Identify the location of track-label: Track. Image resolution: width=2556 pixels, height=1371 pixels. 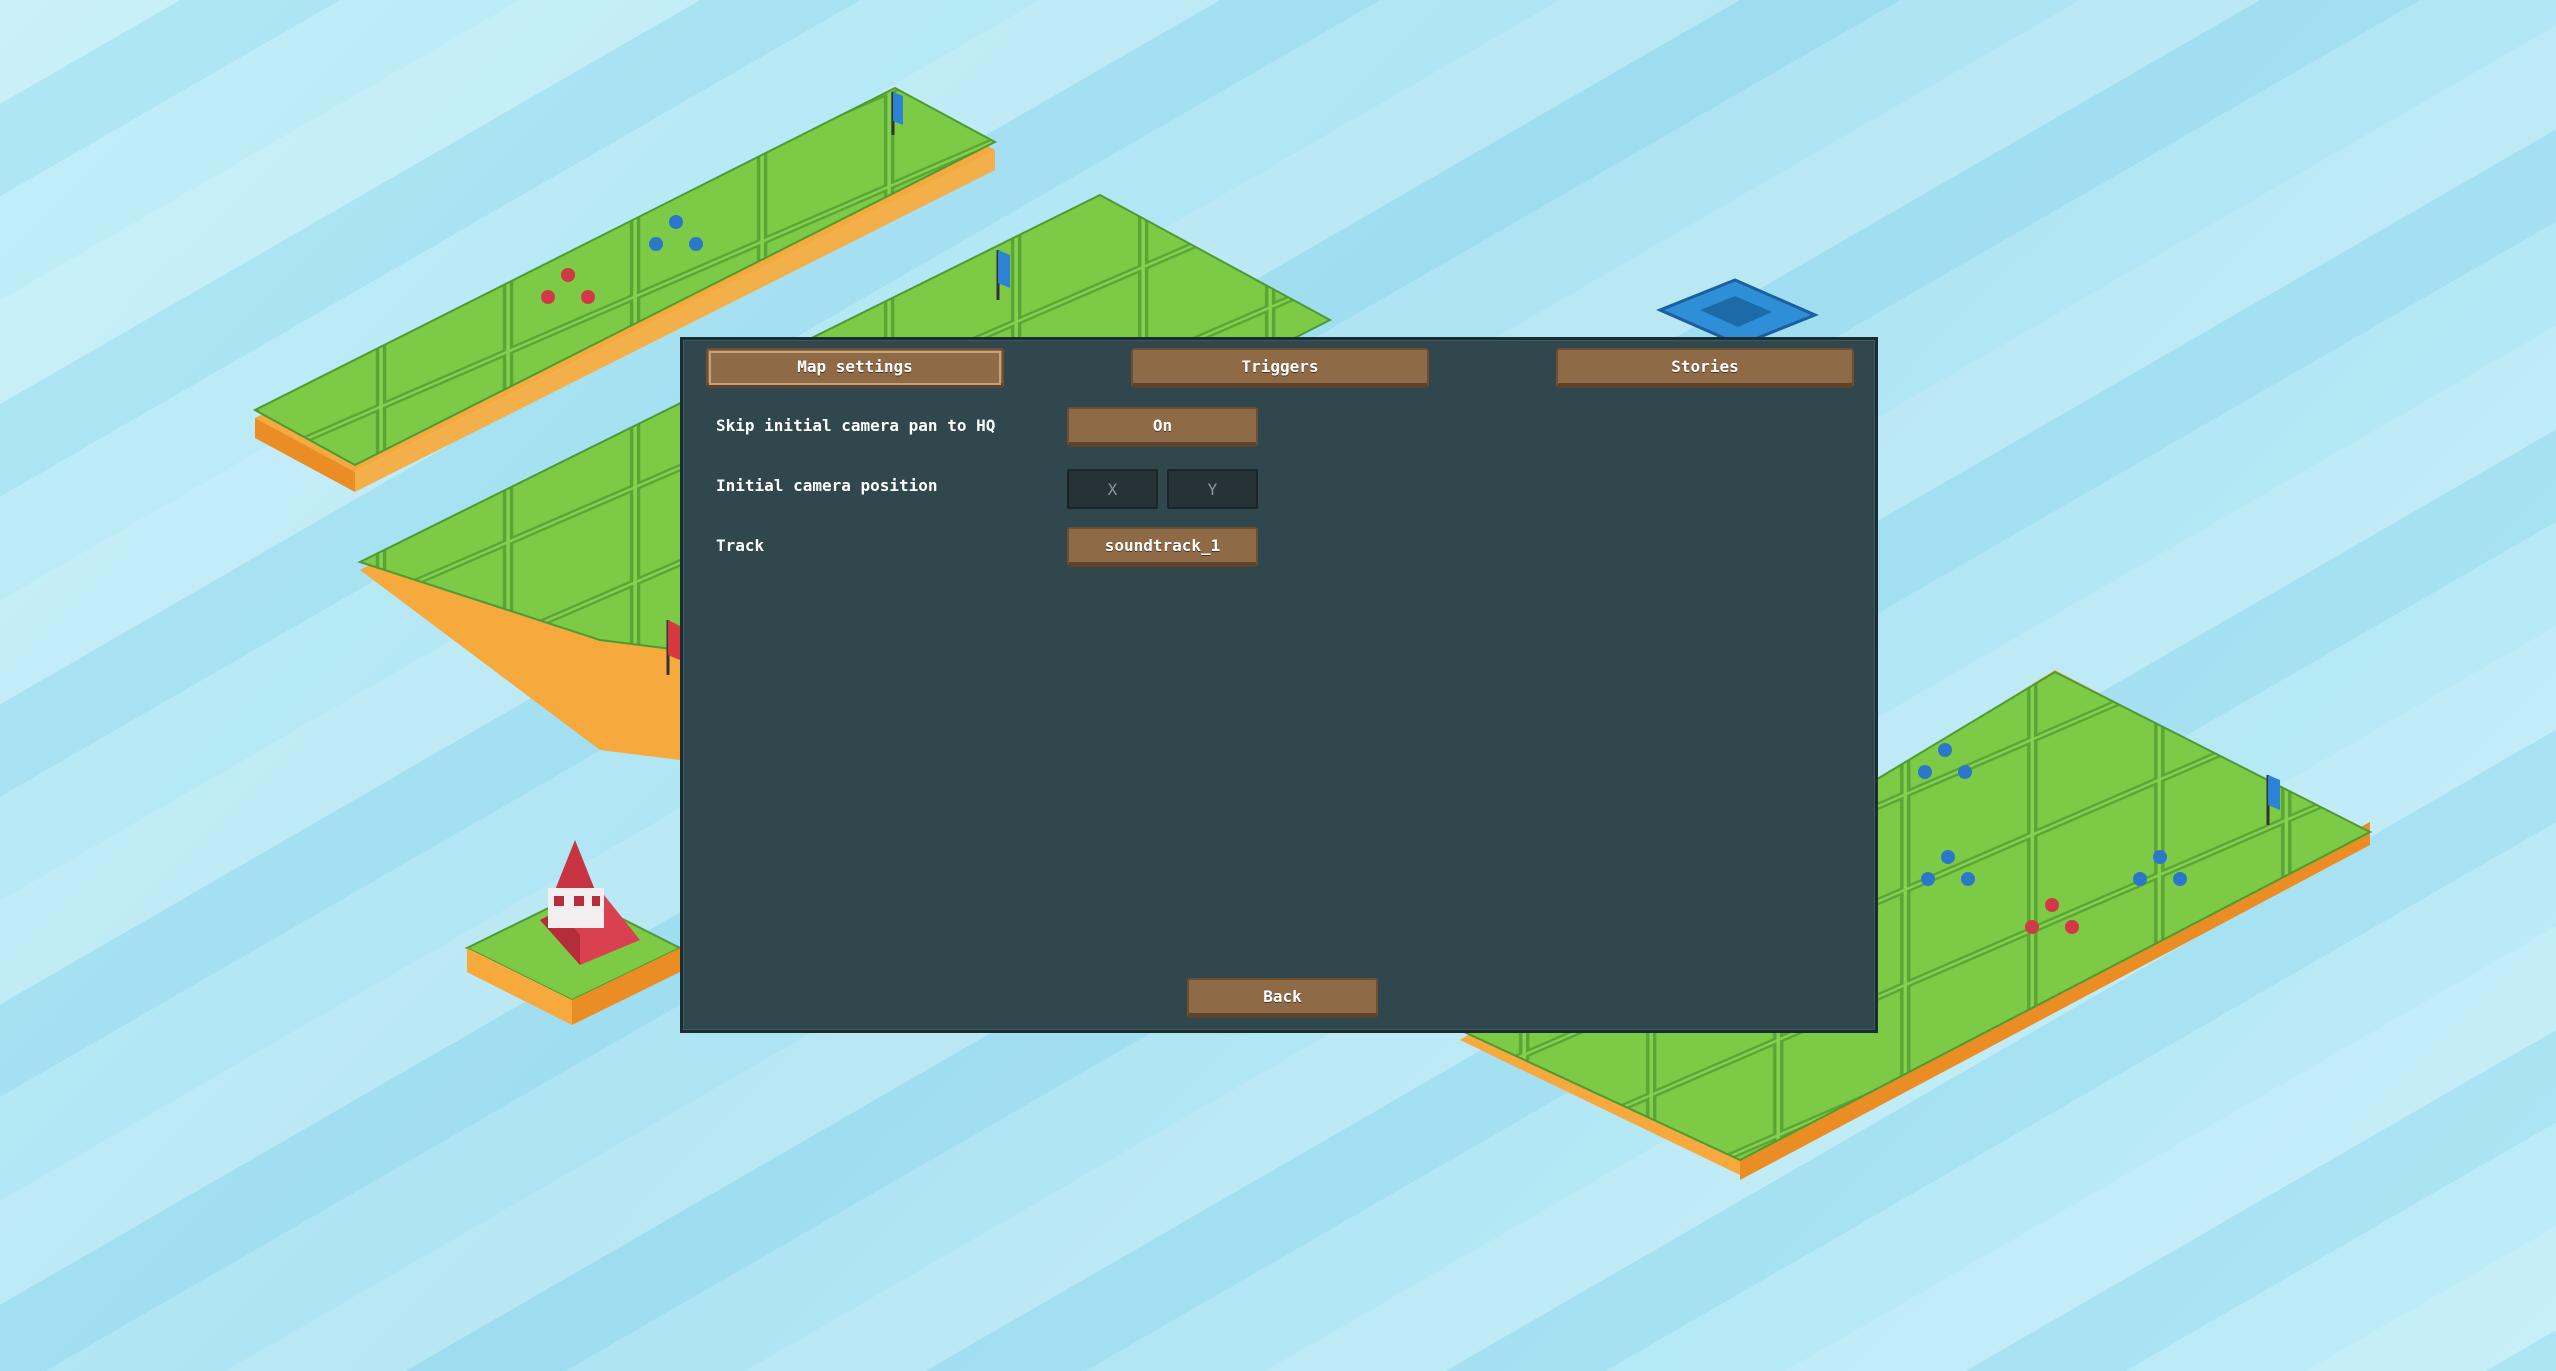
(740, 545).